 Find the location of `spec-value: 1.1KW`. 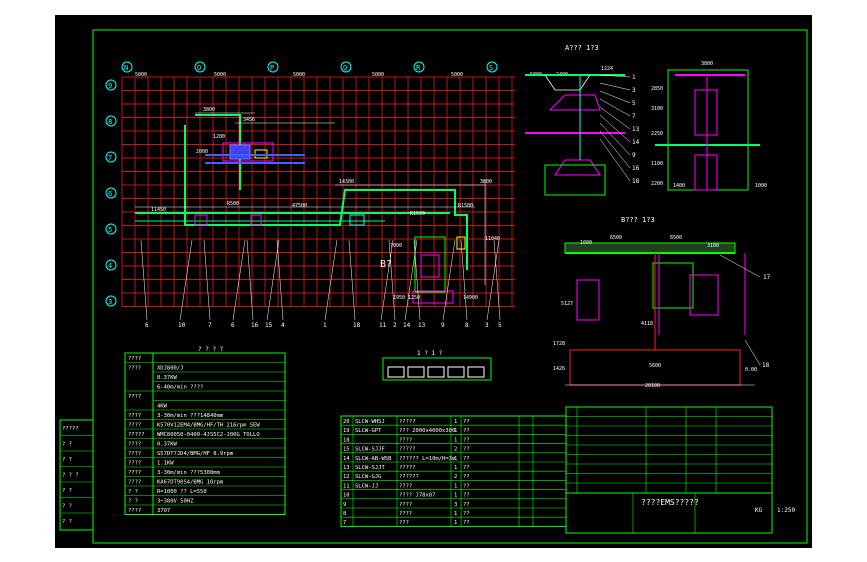

spec-value: 1.1KW is located at coordinates (165, 464).